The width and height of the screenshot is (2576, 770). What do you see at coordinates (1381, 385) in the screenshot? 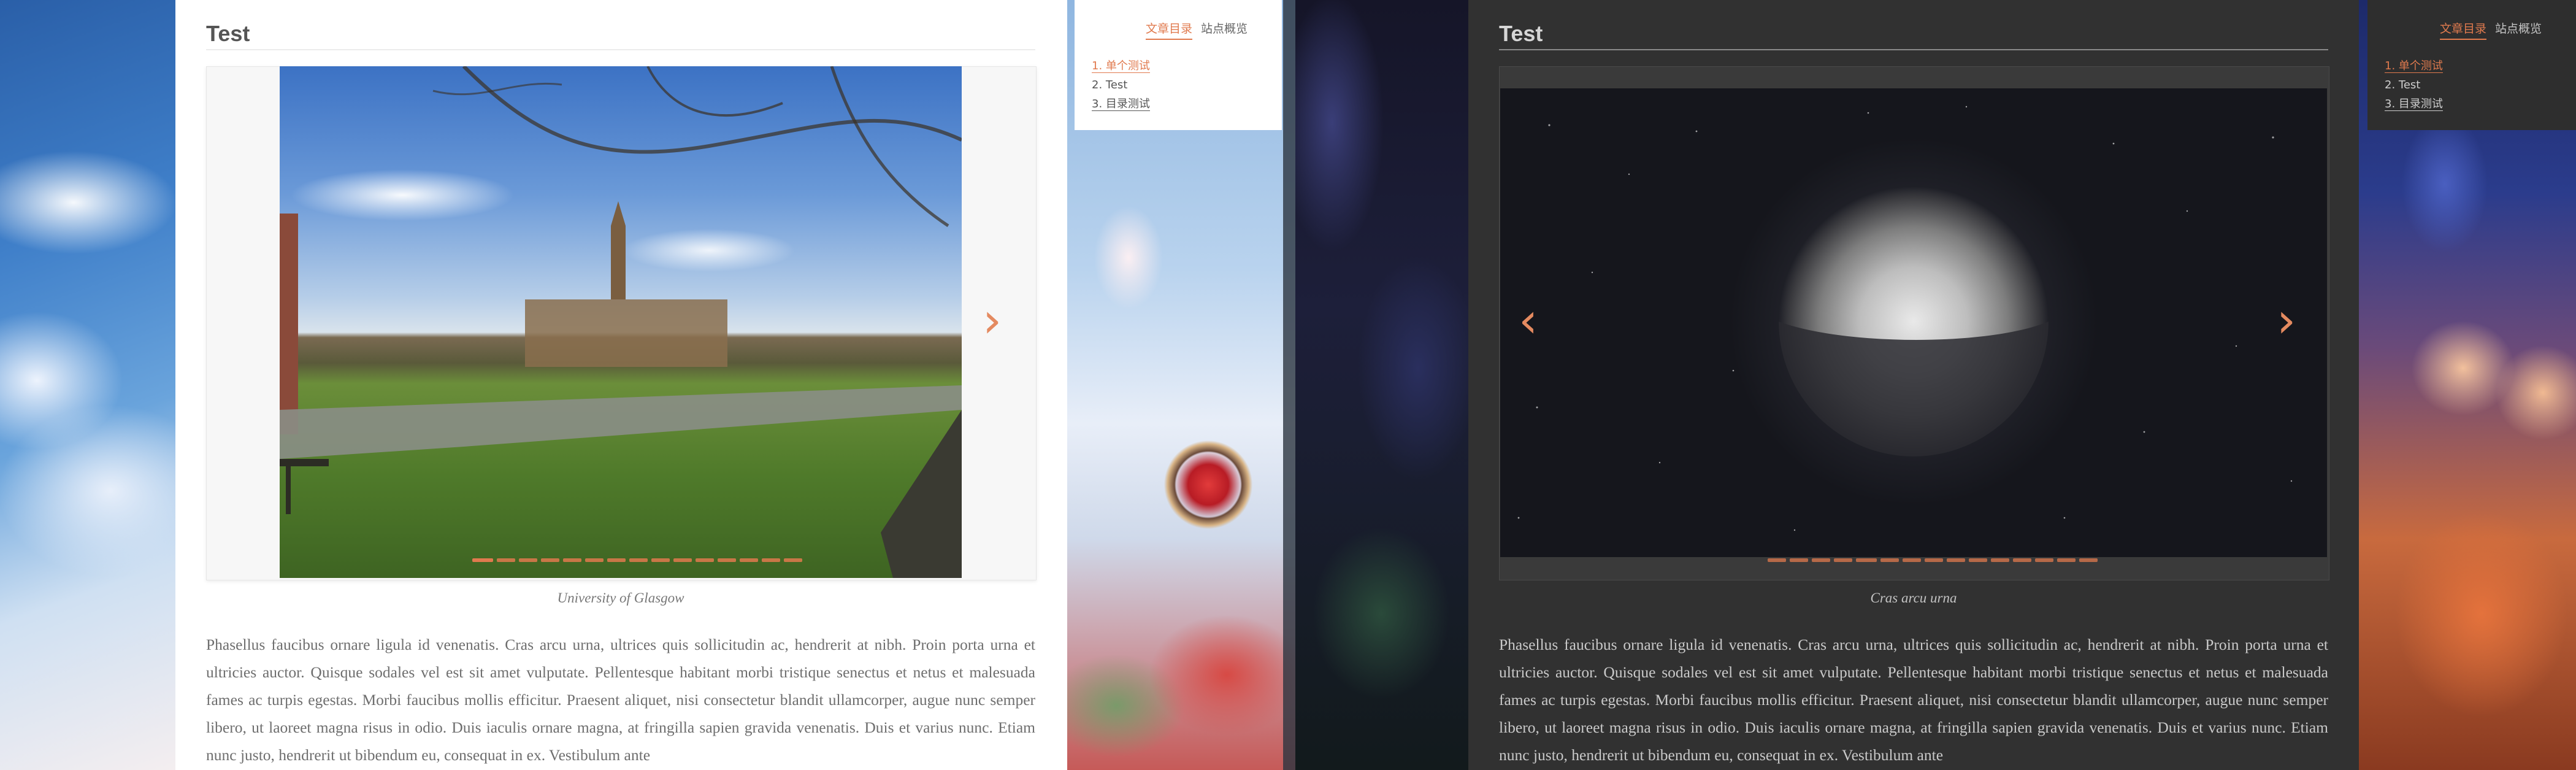
I see `background-artwork-dark-left` at bounding box center [1381, 385].